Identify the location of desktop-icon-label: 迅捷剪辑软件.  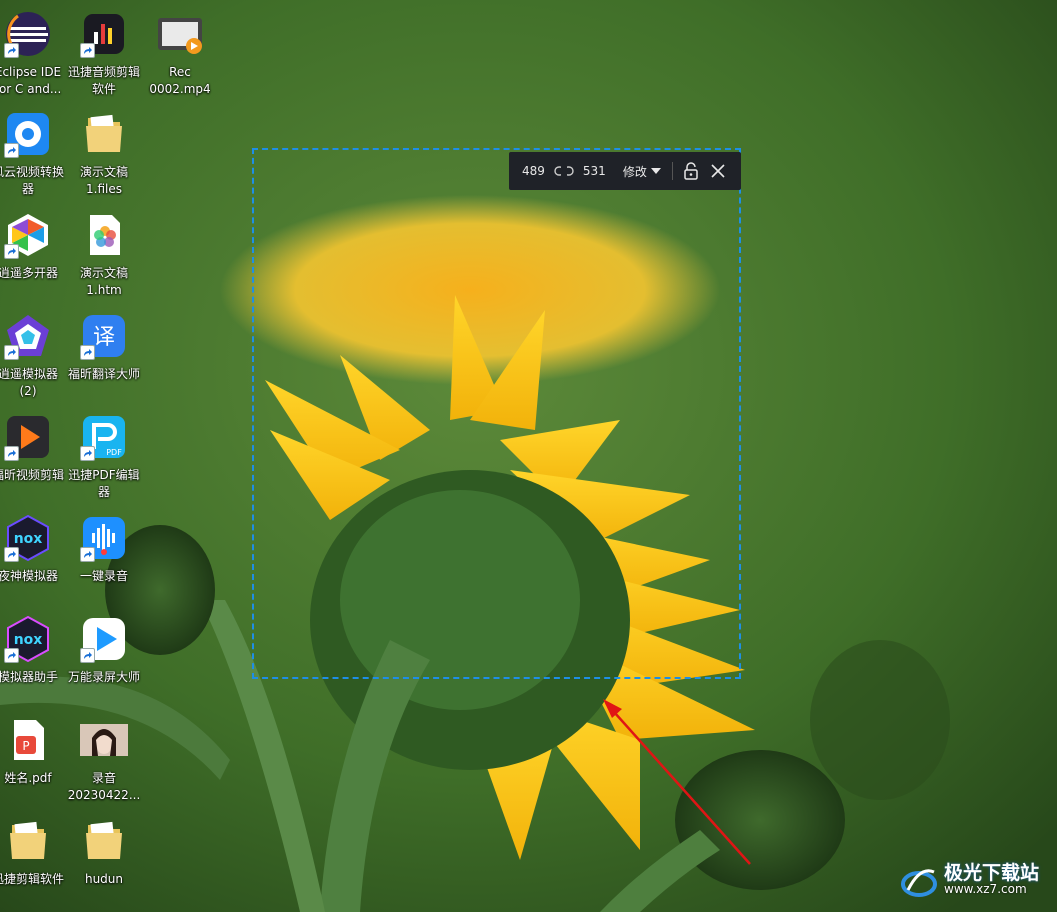
(32, 879).